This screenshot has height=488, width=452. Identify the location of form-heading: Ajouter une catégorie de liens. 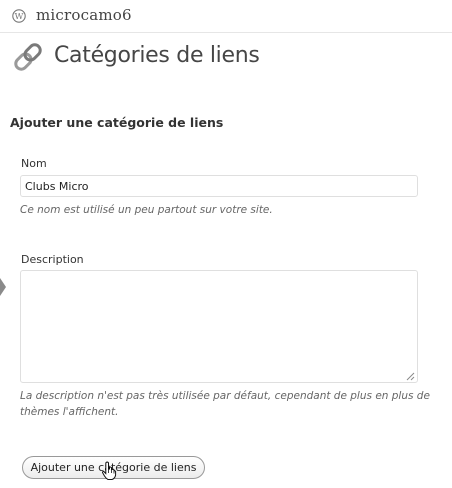
(117, 122).